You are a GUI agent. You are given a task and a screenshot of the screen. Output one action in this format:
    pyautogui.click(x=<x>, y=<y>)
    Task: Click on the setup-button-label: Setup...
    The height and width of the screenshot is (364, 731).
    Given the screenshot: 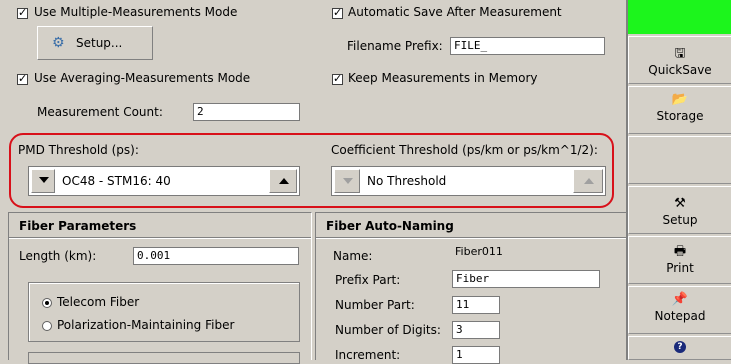 What is the action you would take?
    pyautogui.click(x=99, y=43)
    